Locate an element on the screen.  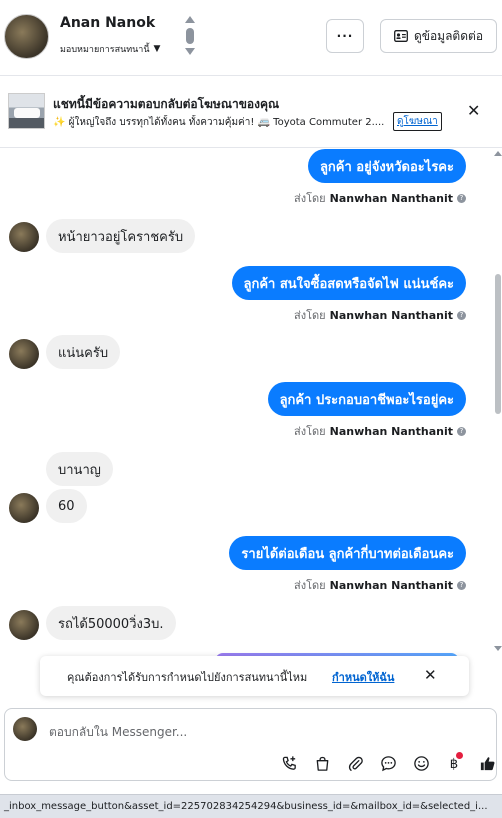
baht-icon: ฿ is located at coordinates (454, 763).